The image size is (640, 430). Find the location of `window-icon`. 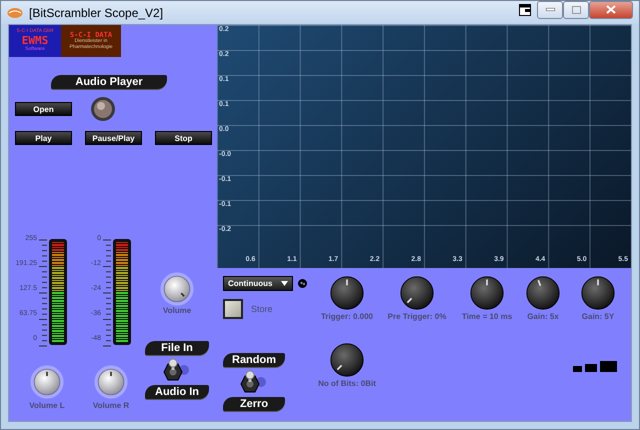

window-icon is located at coordinates (525, 10).